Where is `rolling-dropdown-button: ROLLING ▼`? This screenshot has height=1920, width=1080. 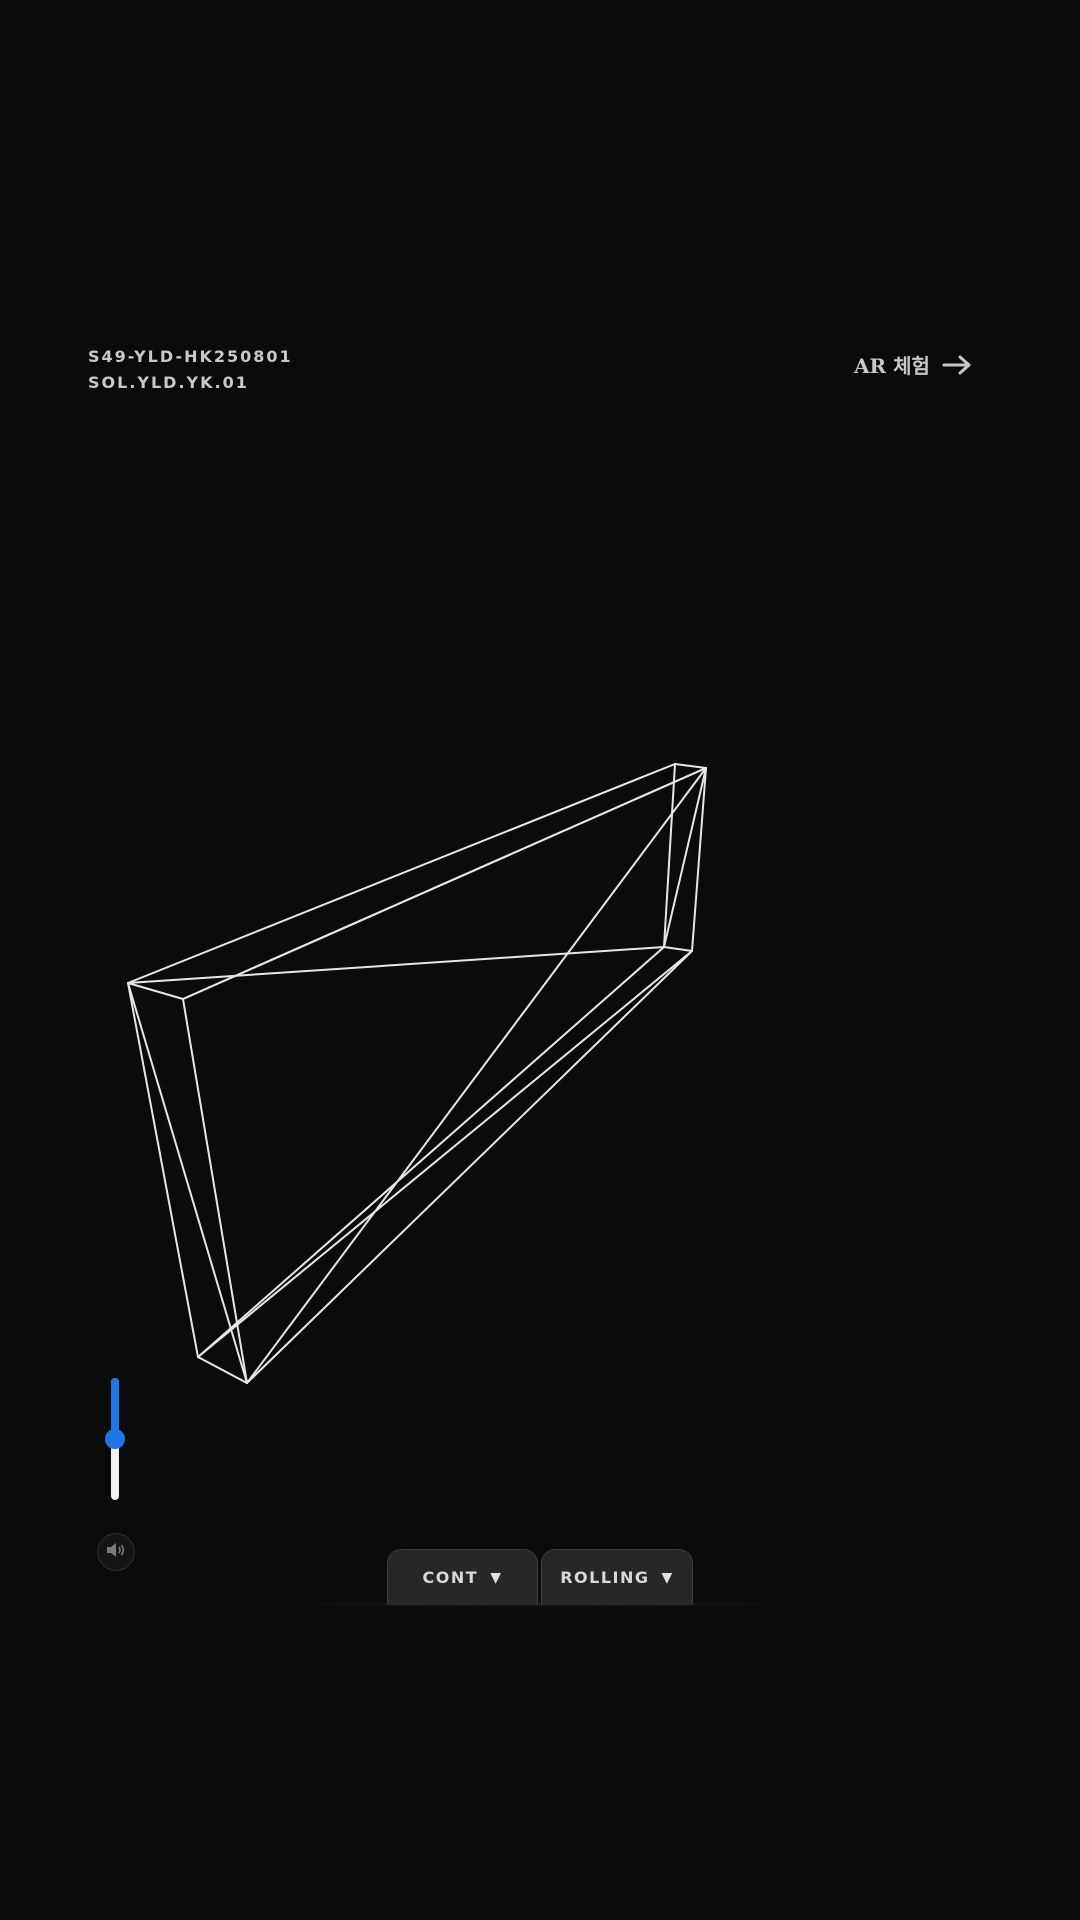
rolling-dropdown-button: ROLLING ▼ is located at coordinates (617, 1577).